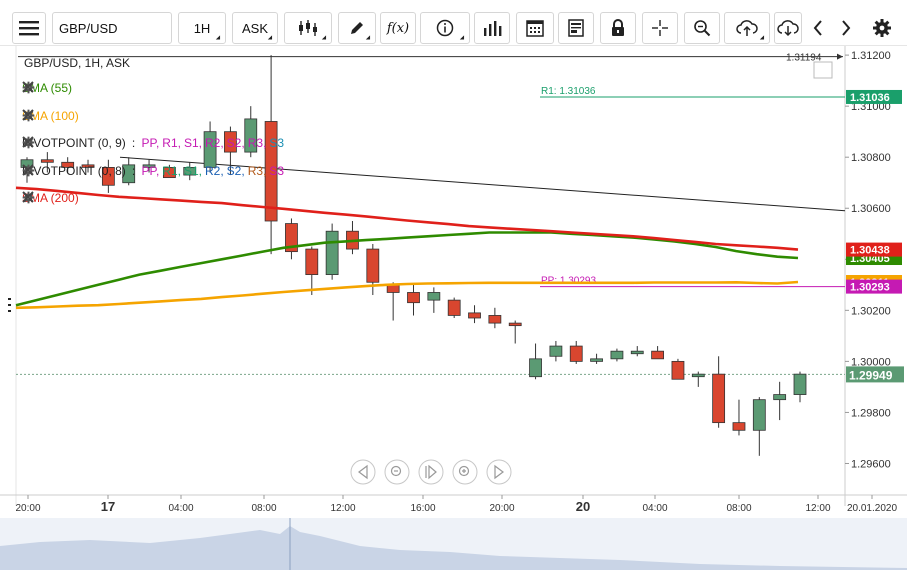  I want to click on pencil-icon, so click(357, 28).